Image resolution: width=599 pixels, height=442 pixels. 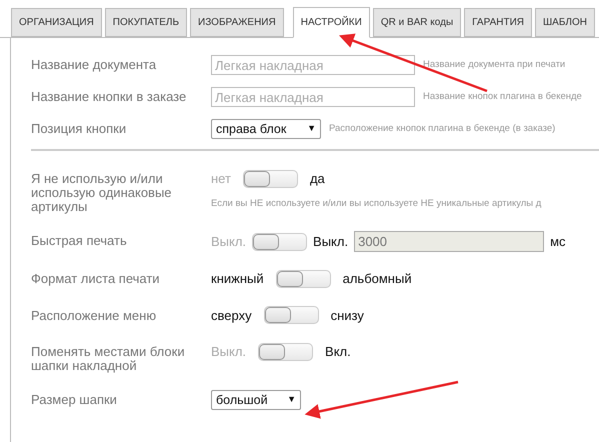 I want to click on tab: ШАБЛОН, so click(x=565, y=22).